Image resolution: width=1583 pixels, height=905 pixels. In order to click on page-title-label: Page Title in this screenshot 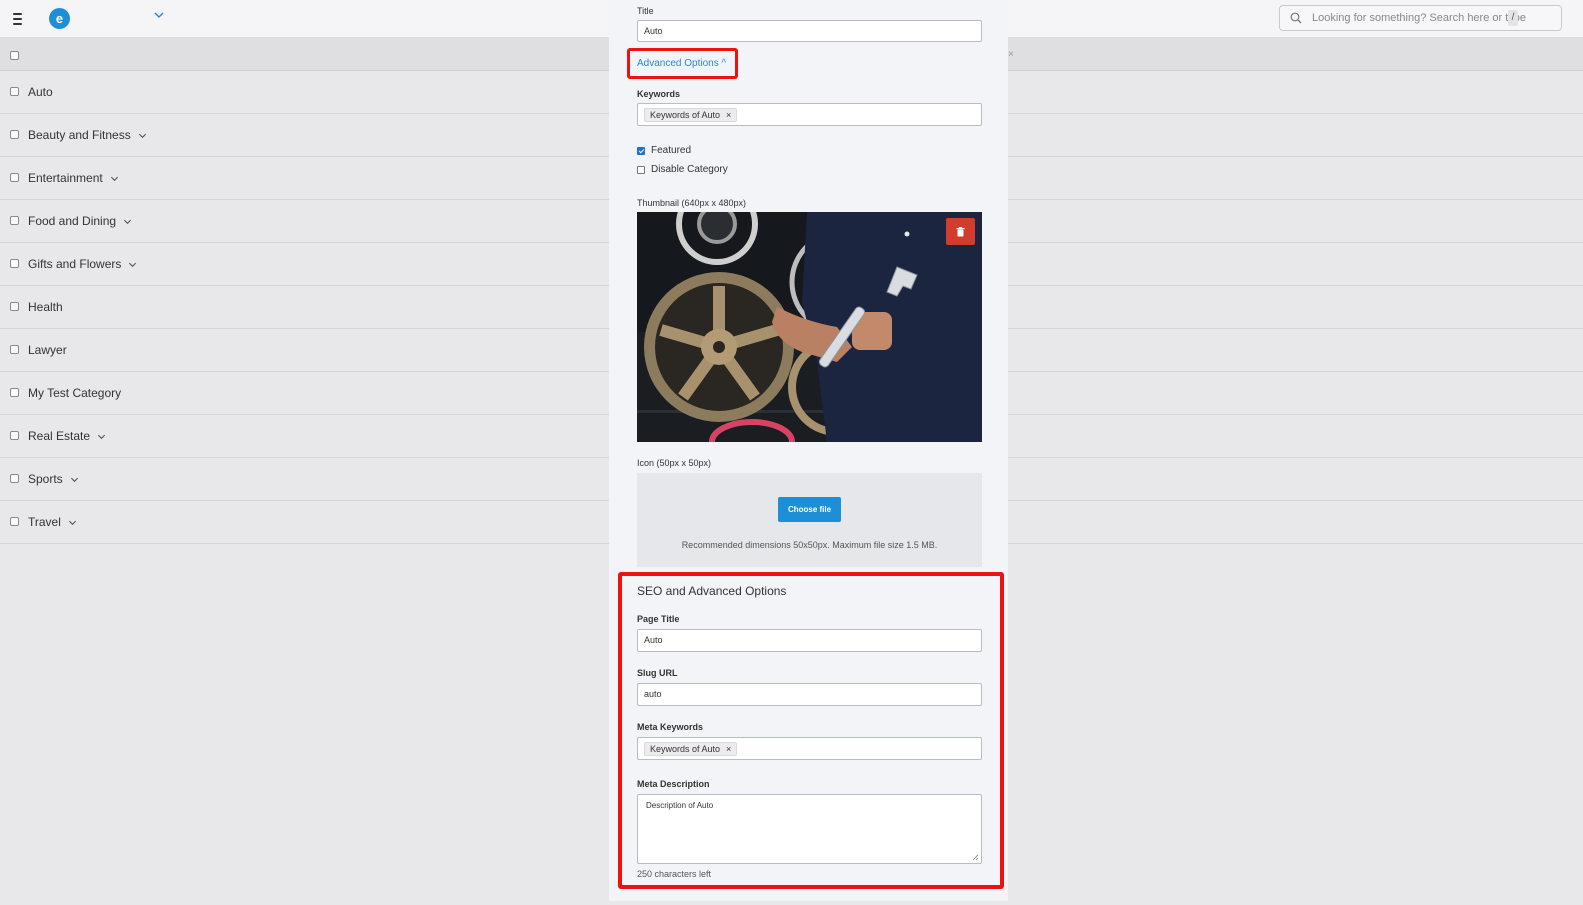, I will do `click(658, 619)`.